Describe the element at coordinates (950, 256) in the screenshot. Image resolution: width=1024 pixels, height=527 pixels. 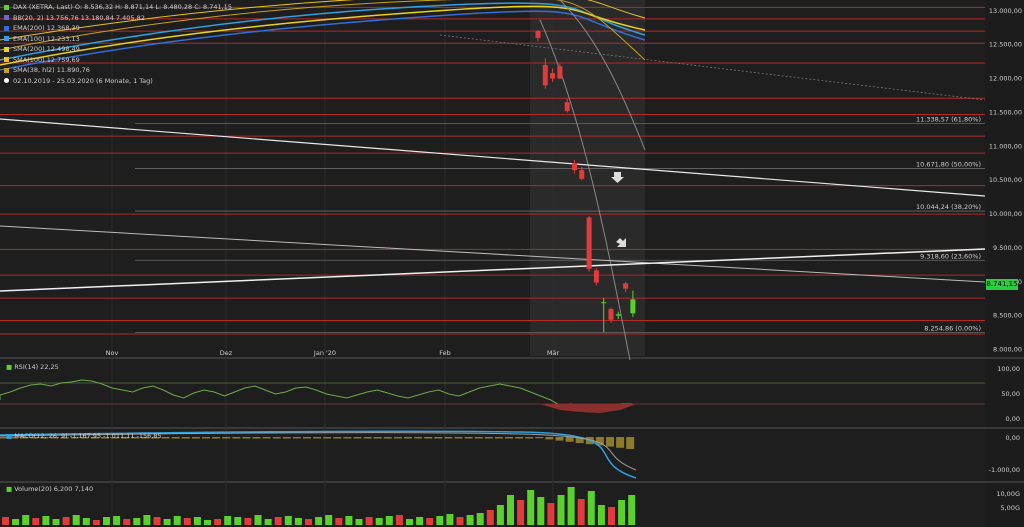
I see `fib-label: 9.318,60 (23,60%)` at that location.